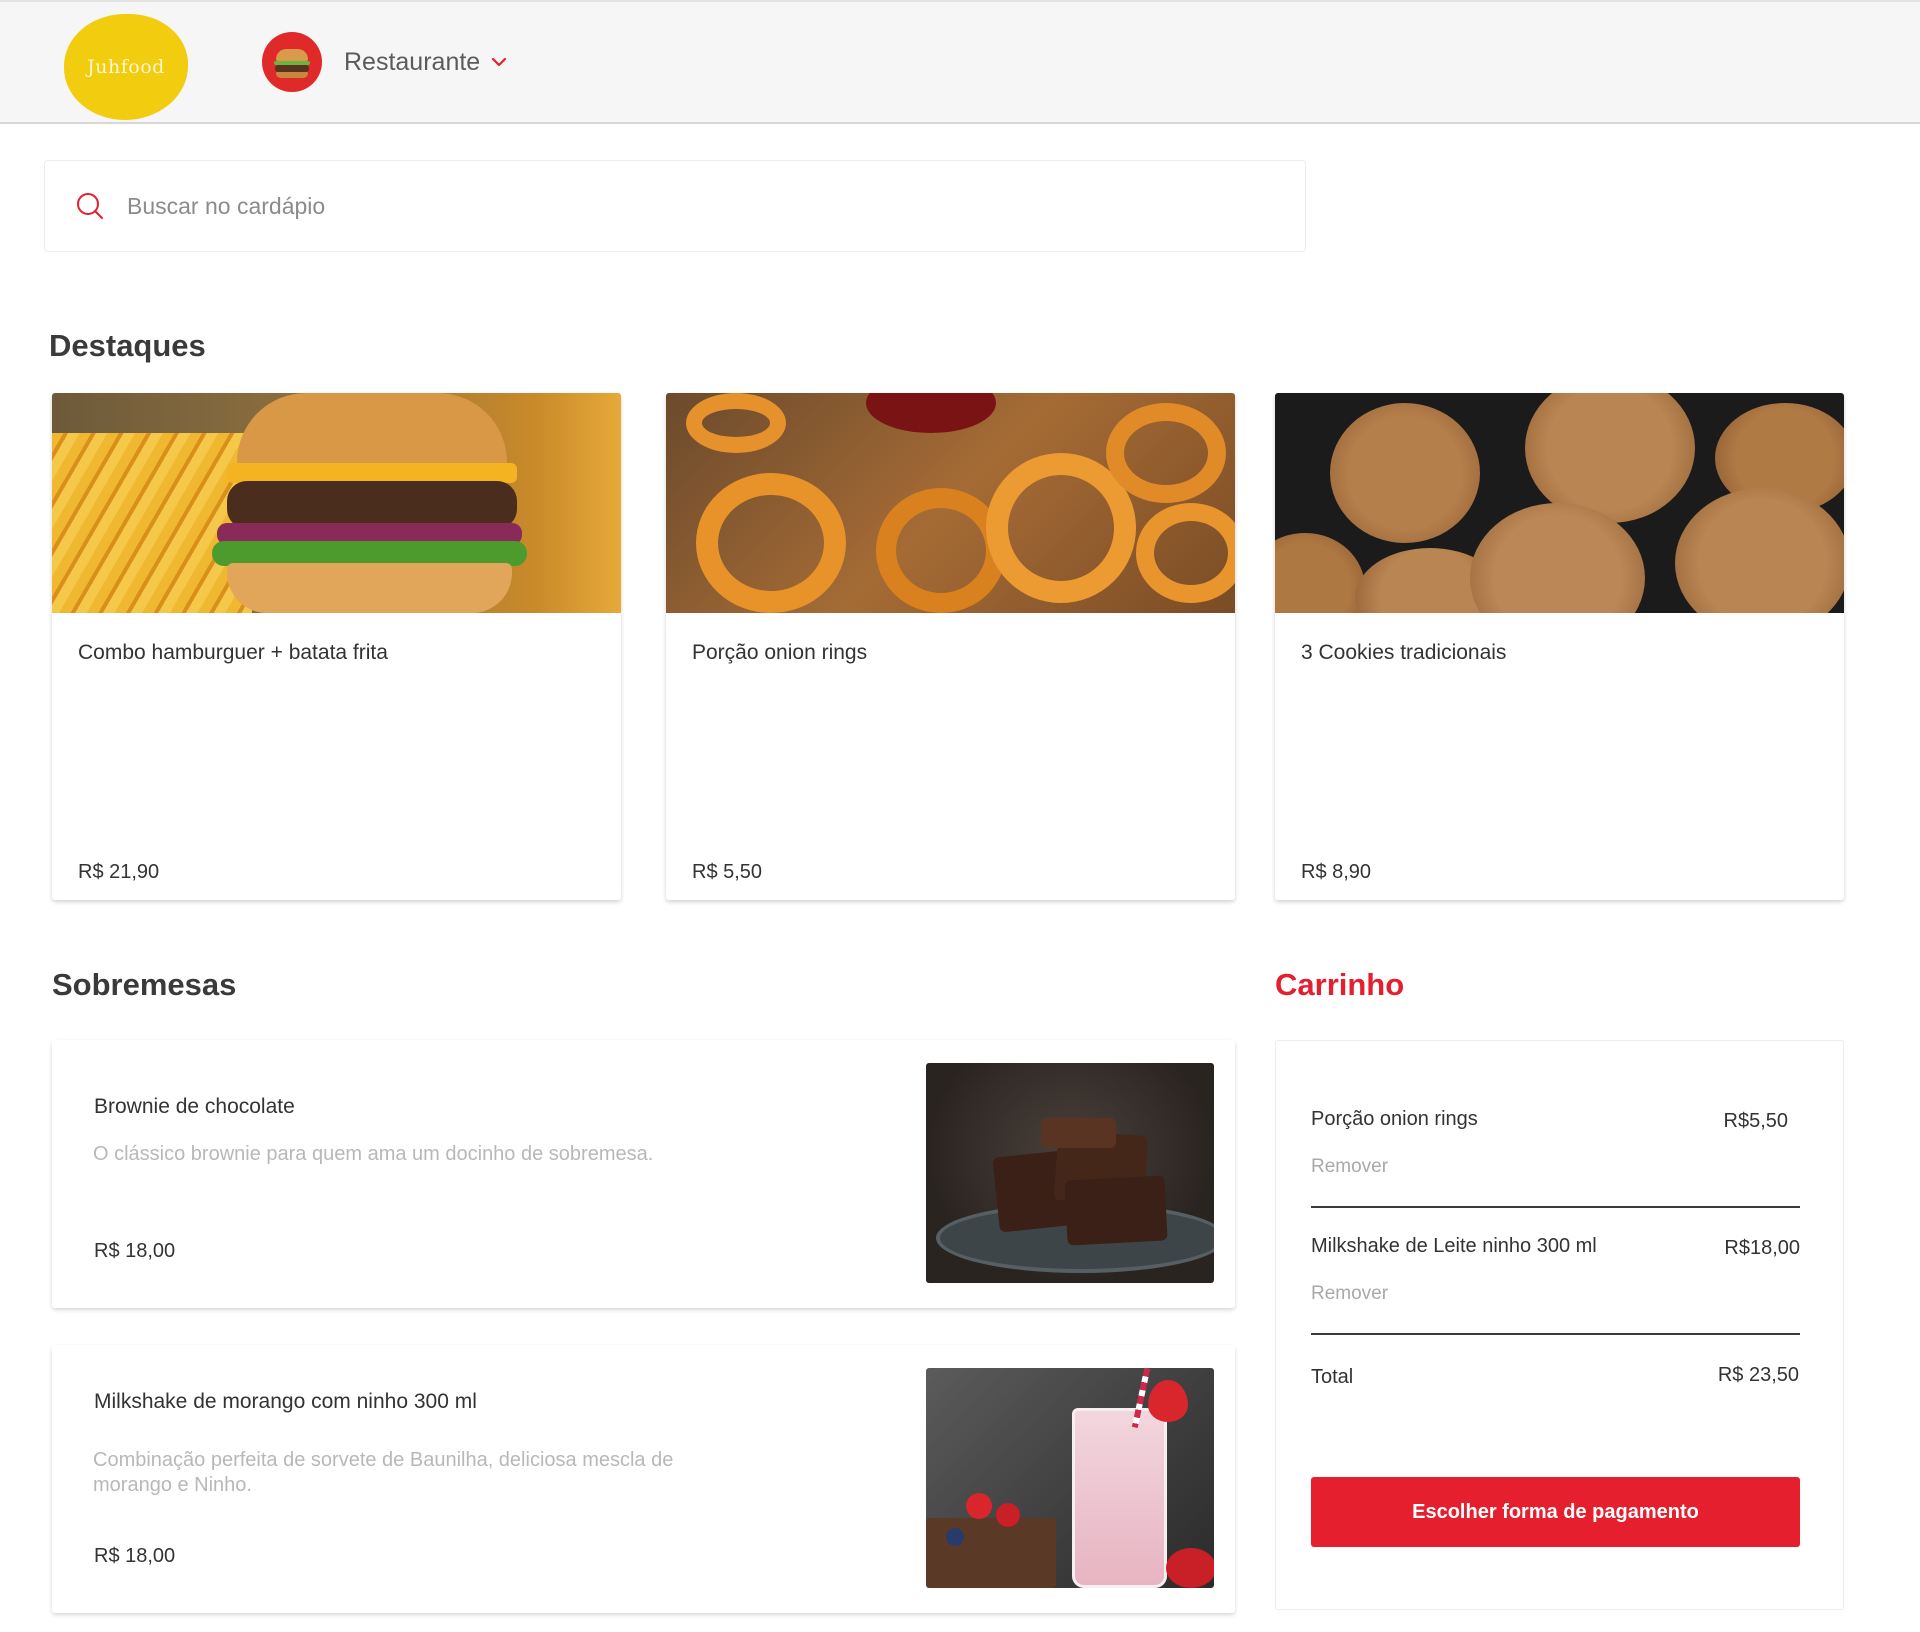  I want to click on cart-item-name: Porção onion rings, so click(1394, 1119).